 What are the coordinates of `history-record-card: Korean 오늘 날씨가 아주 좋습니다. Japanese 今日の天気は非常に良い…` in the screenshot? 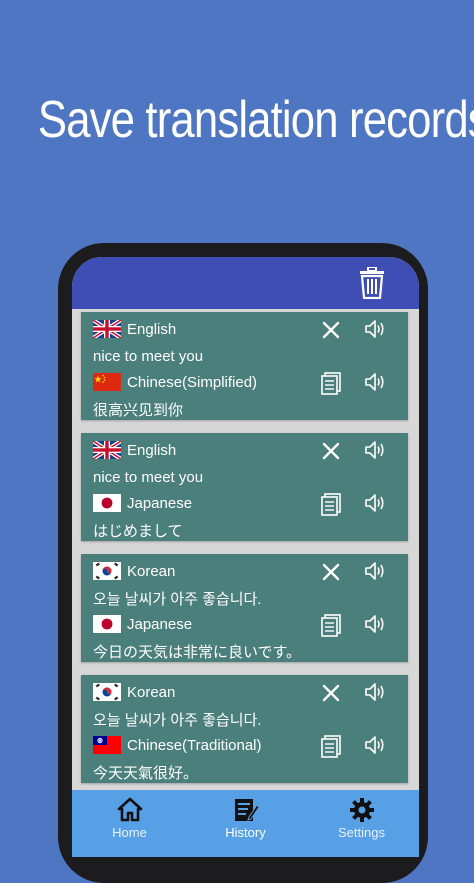 It's located at (244, 608).